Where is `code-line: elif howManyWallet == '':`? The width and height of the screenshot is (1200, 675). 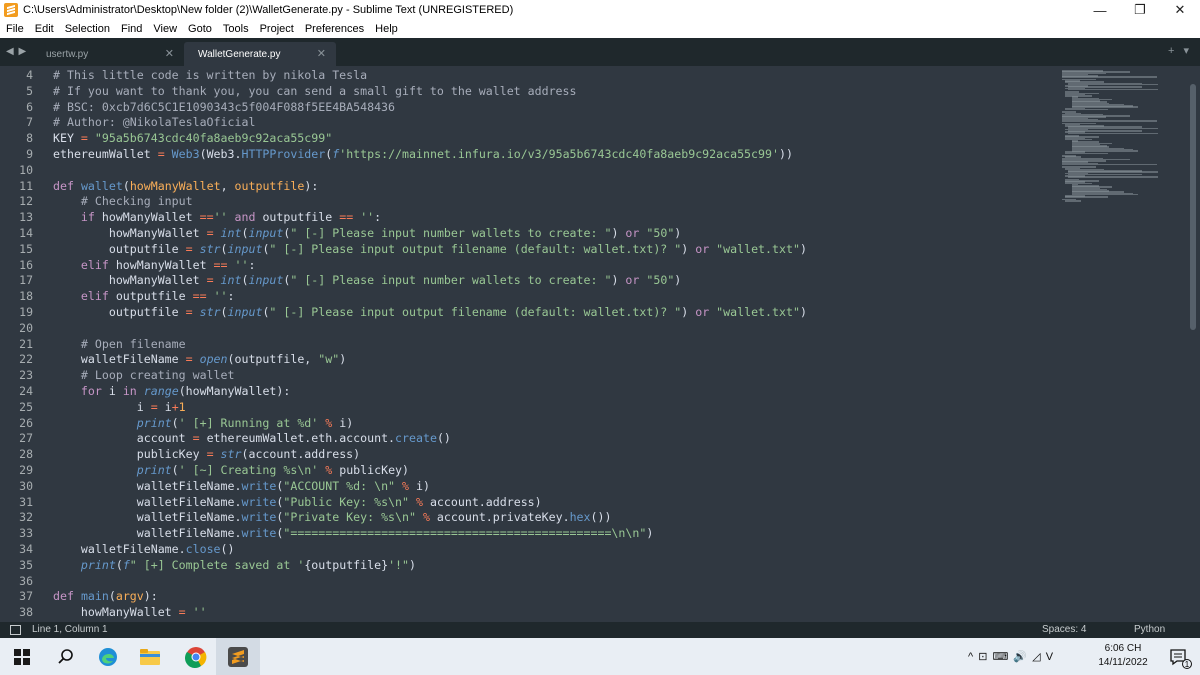
code-line: elif howManyWallet == '': is located at coordinates (553, 266).